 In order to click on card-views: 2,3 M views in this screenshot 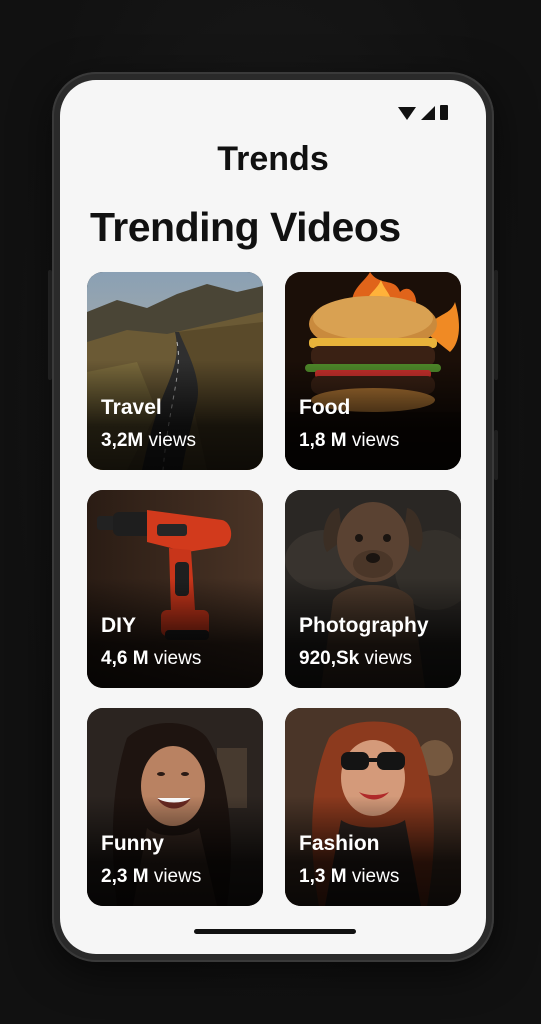, I will do `click(151, 877)`.